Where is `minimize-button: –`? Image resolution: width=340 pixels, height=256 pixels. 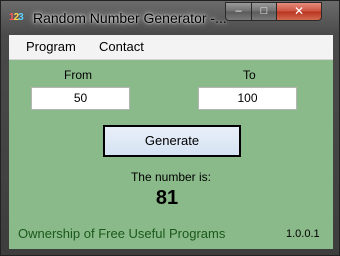
minimize-button: – is located at coordinates (238, 11).